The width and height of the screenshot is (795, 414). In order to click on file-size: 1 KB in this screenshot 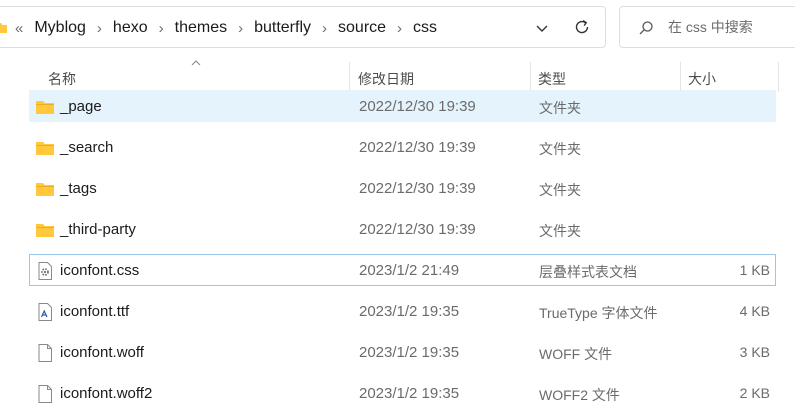, I will do `click(754, 270)`.